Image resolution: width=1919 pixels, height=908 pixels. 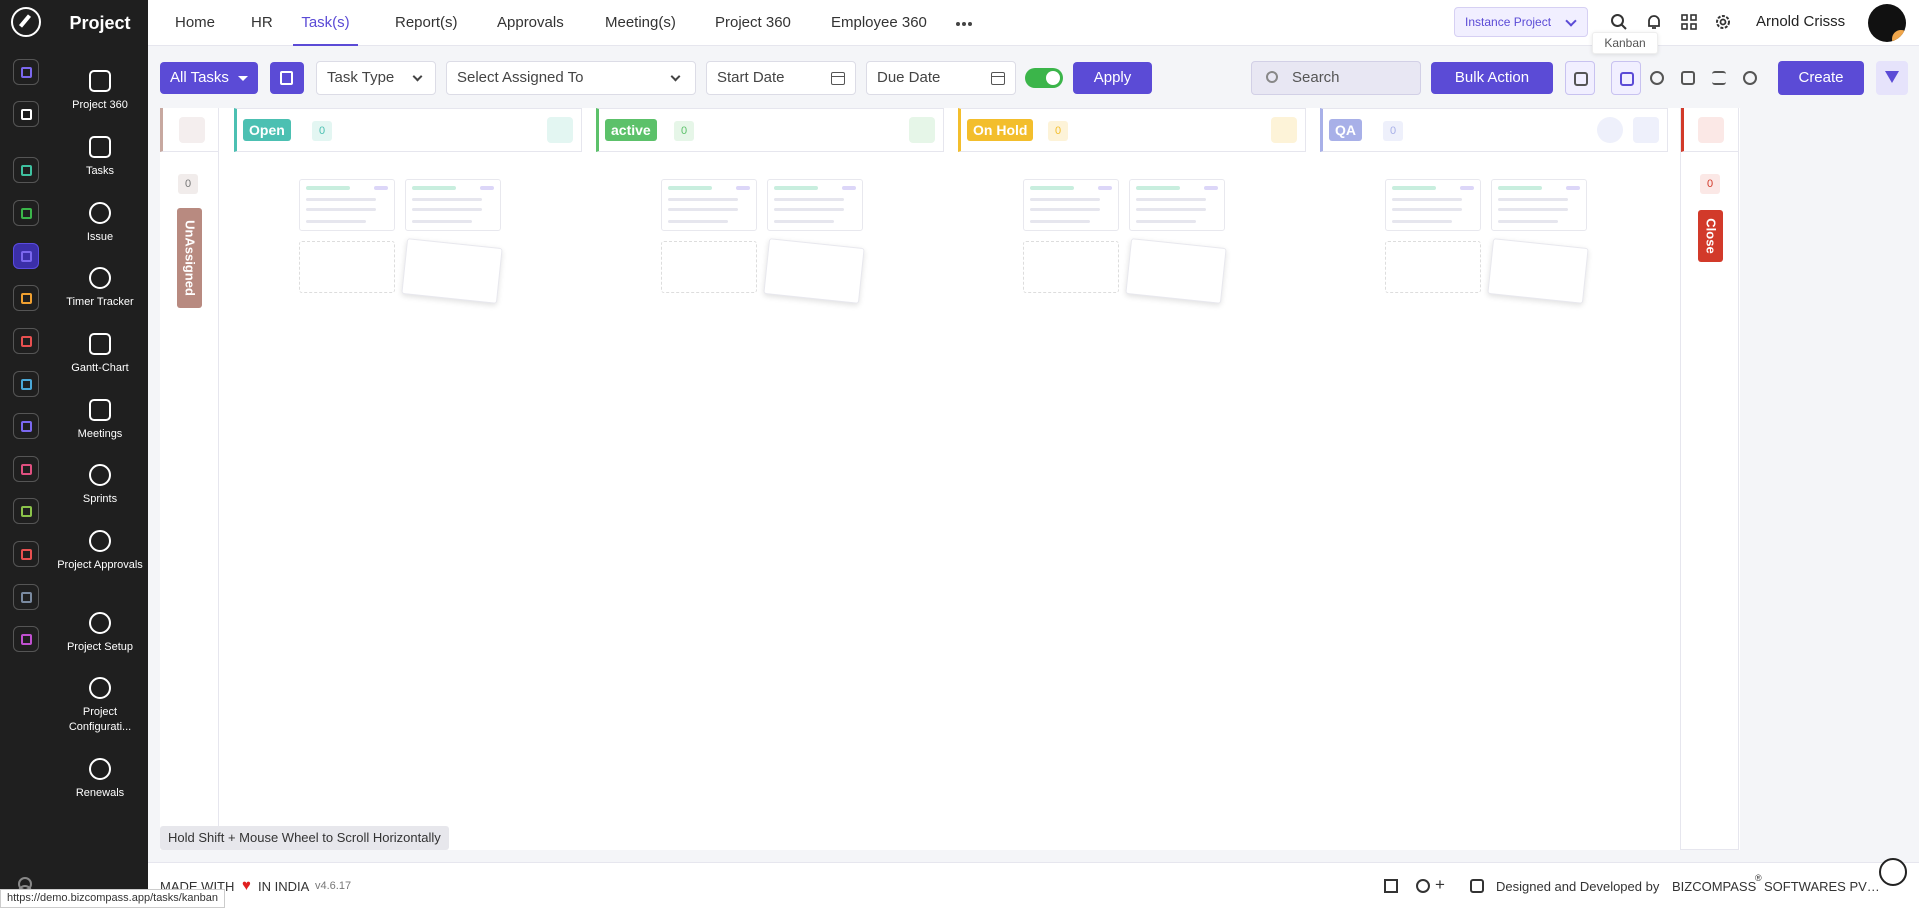 I want to click on table-view-button, so click(x=1688, y=78).